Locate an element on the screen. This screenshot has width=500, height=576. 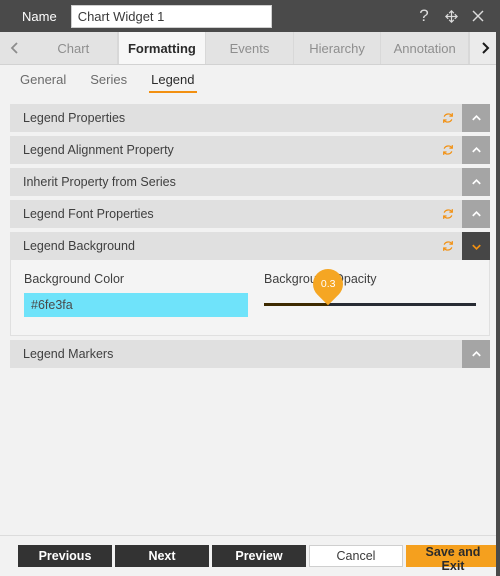
subtab-label: Series is located at coordinates (109, 79).